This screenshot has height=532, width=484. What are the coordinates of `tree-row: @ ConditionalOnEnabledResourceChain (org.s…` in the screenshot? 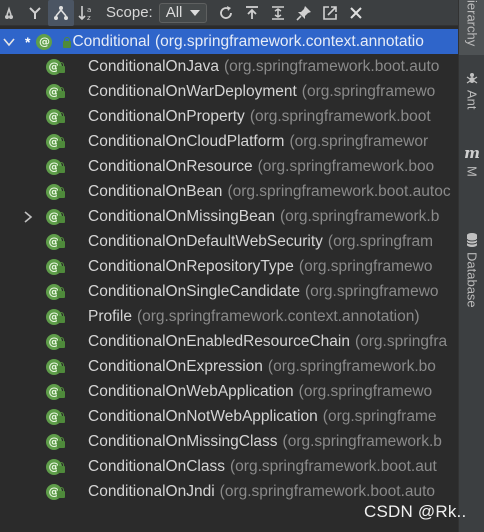 It's located at (229, 341).